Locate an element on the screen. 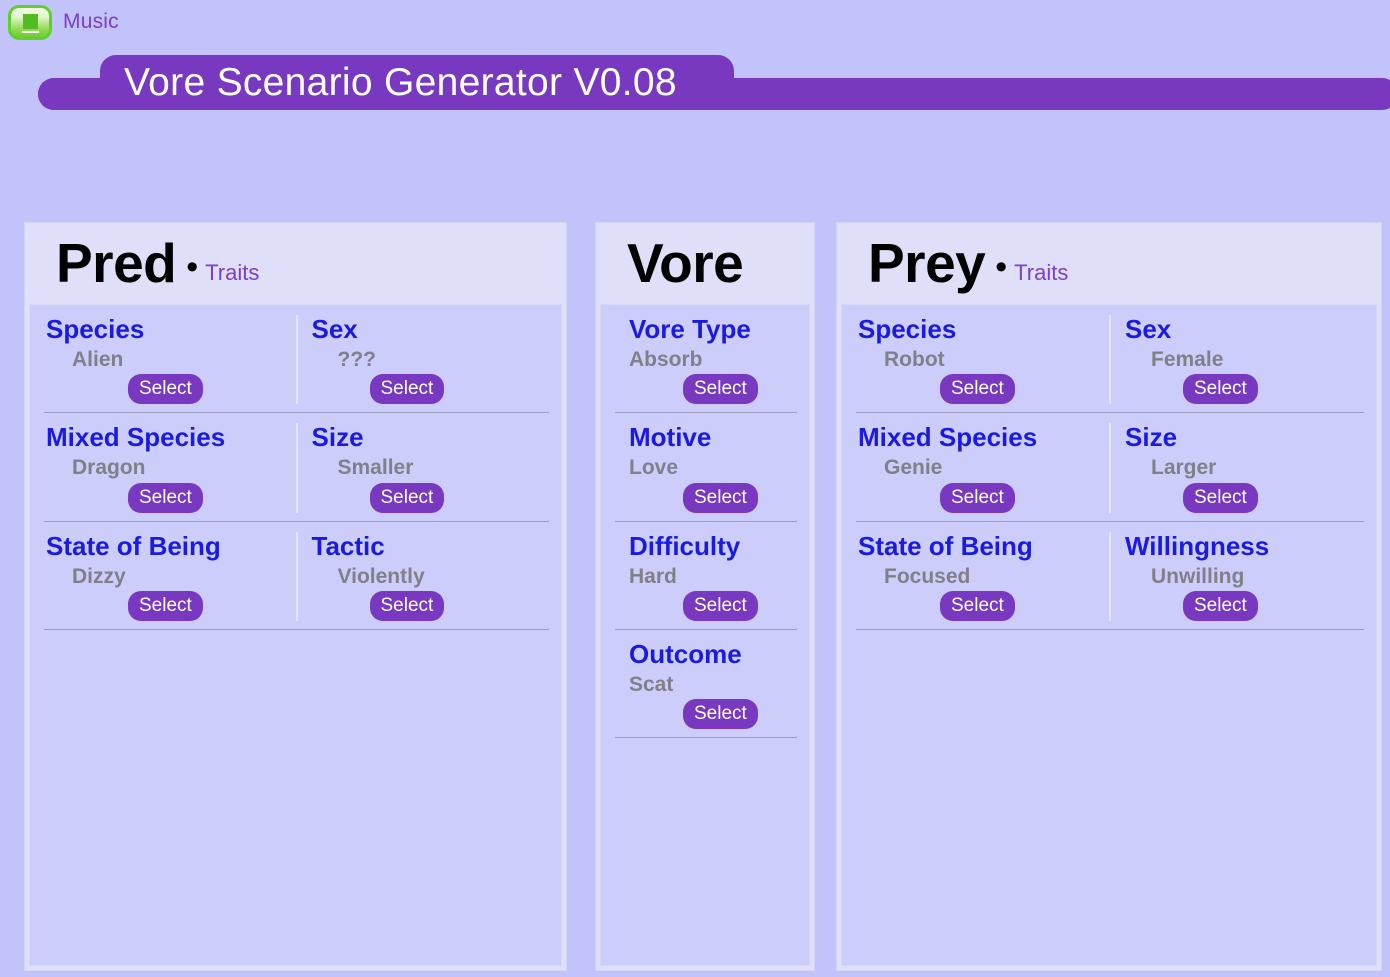 This screenshot has width=1390, height=977. field-cell: Species Alien Select is located at coordinates (163, 358).